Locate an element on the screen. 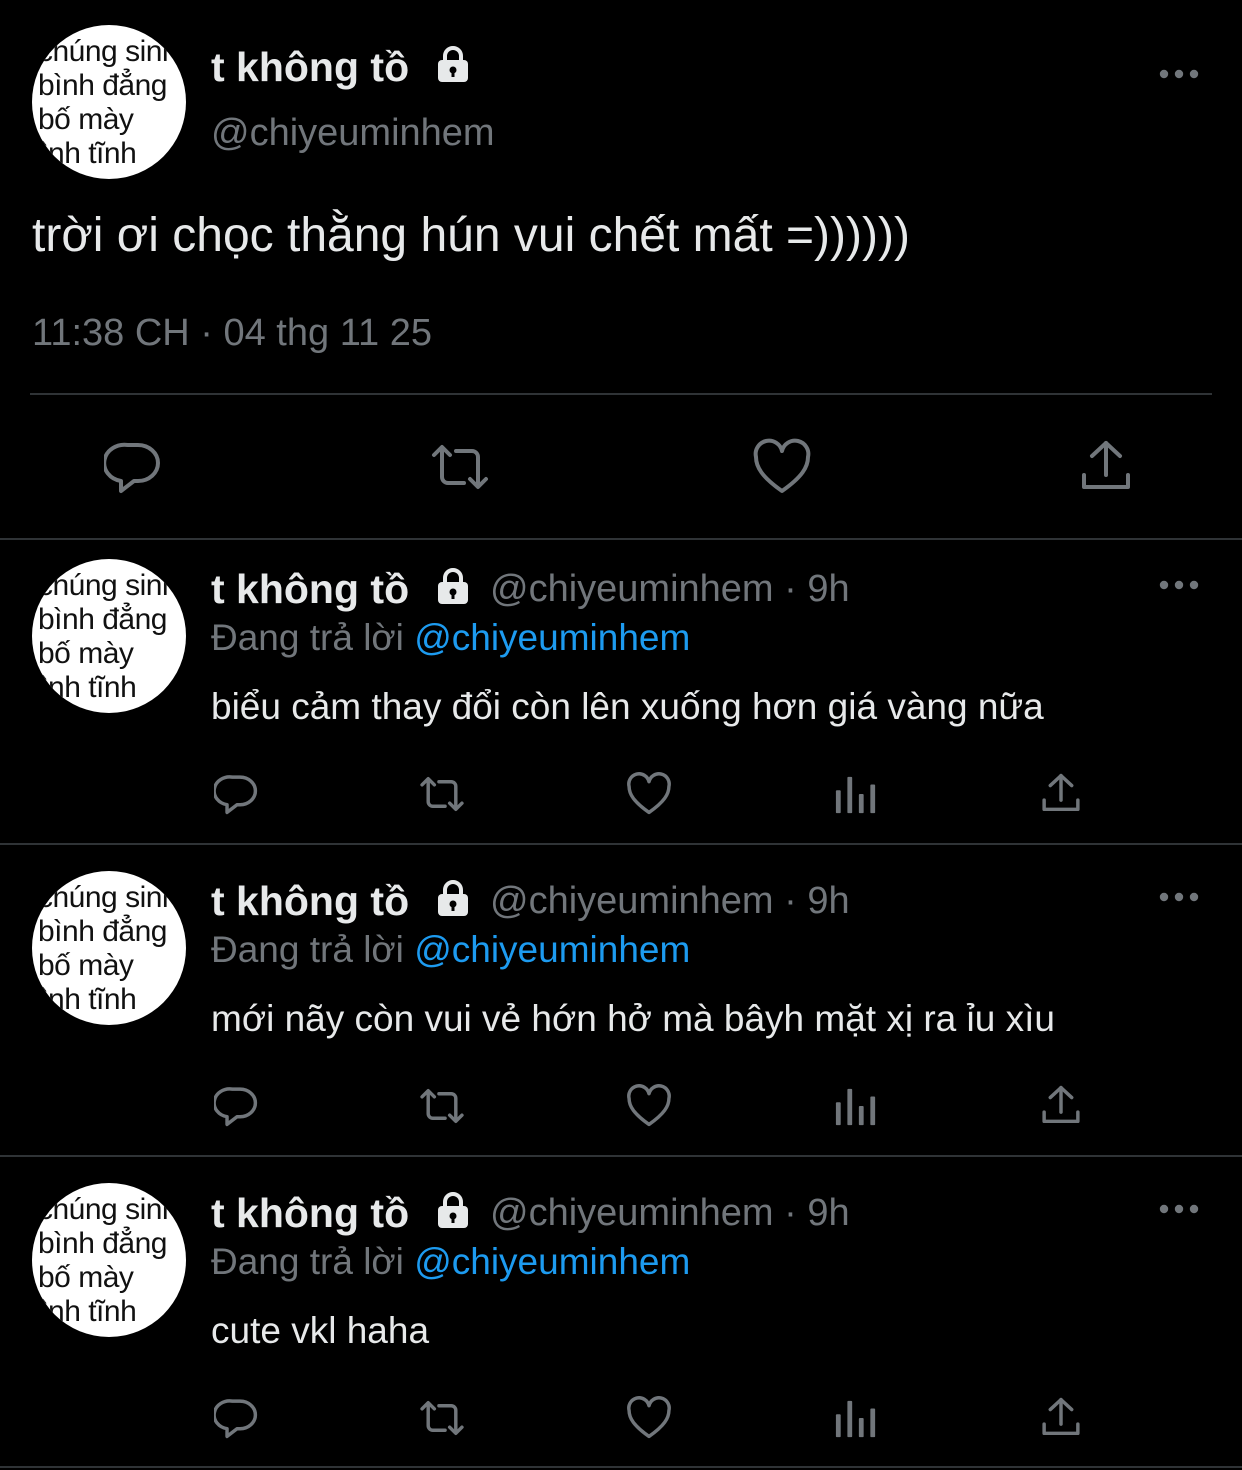  author-handle: @chiyeuminhem is located at coordinates (353, 133).